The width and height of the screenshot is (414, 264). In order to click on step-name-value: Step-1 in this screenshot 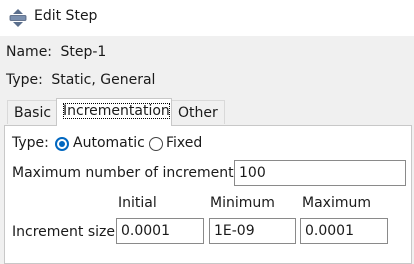, I will do `click(83, 52)`.